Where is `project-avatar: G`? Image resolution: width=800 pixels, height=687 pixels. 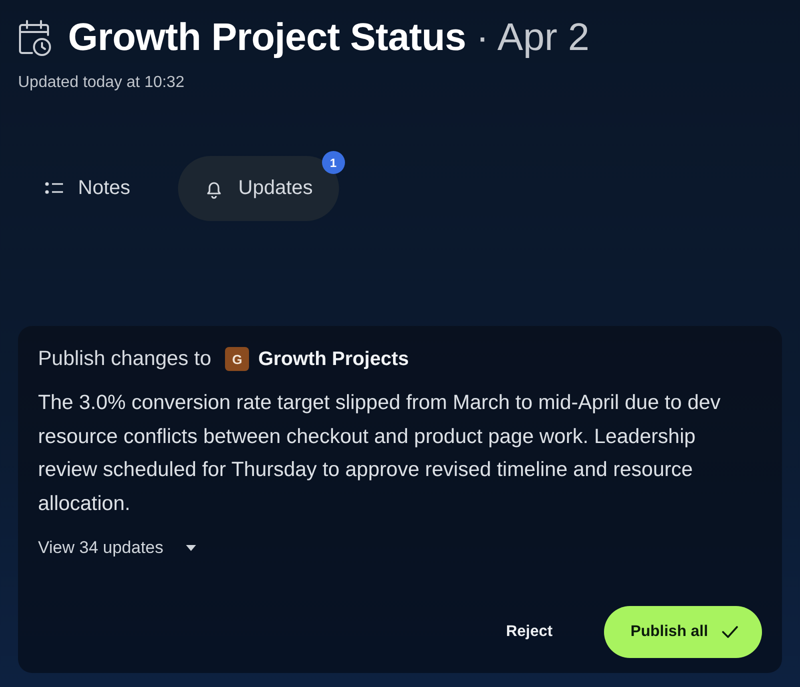
project-avatar: G is located at coordinates (237, 359).